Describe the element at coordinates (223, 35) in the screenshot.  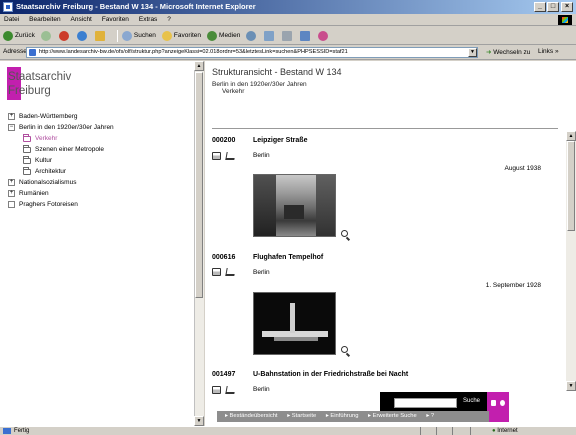
I see `media-button: Medien` at that location.